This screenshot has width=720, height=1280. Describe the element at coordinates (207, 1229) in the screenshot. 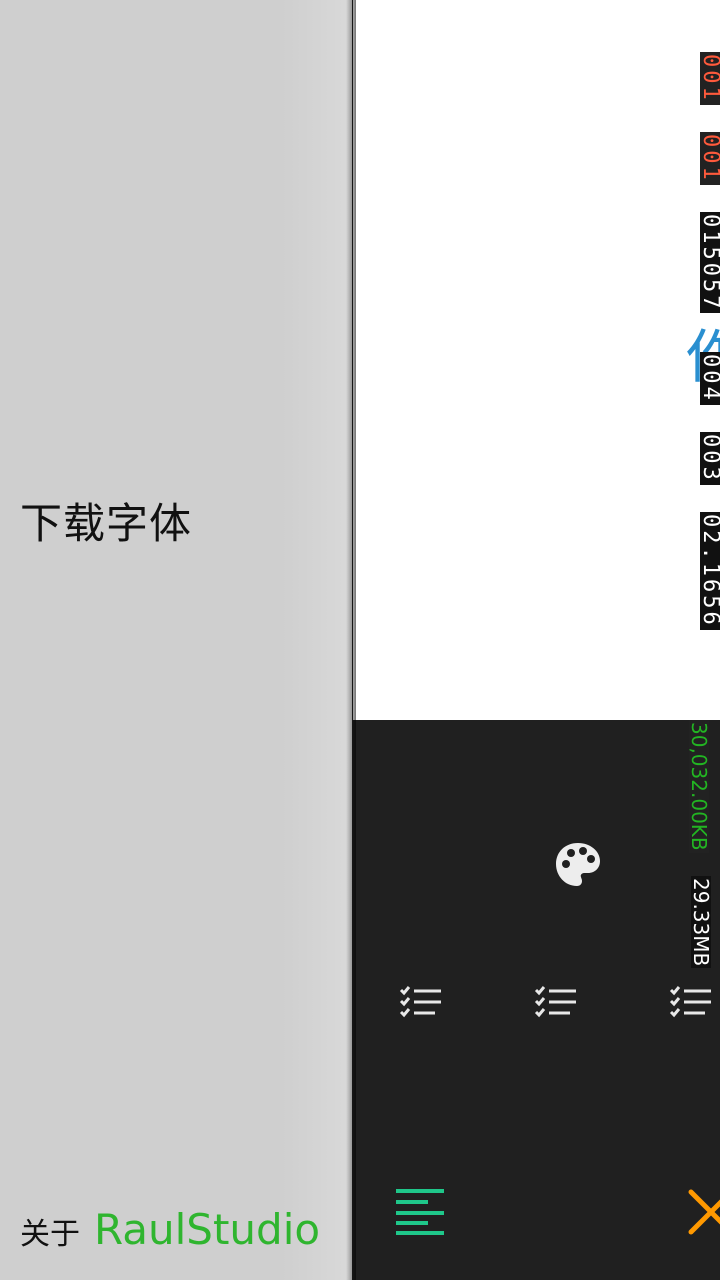

I see `about-brand-link: RaulStudio` at that location.